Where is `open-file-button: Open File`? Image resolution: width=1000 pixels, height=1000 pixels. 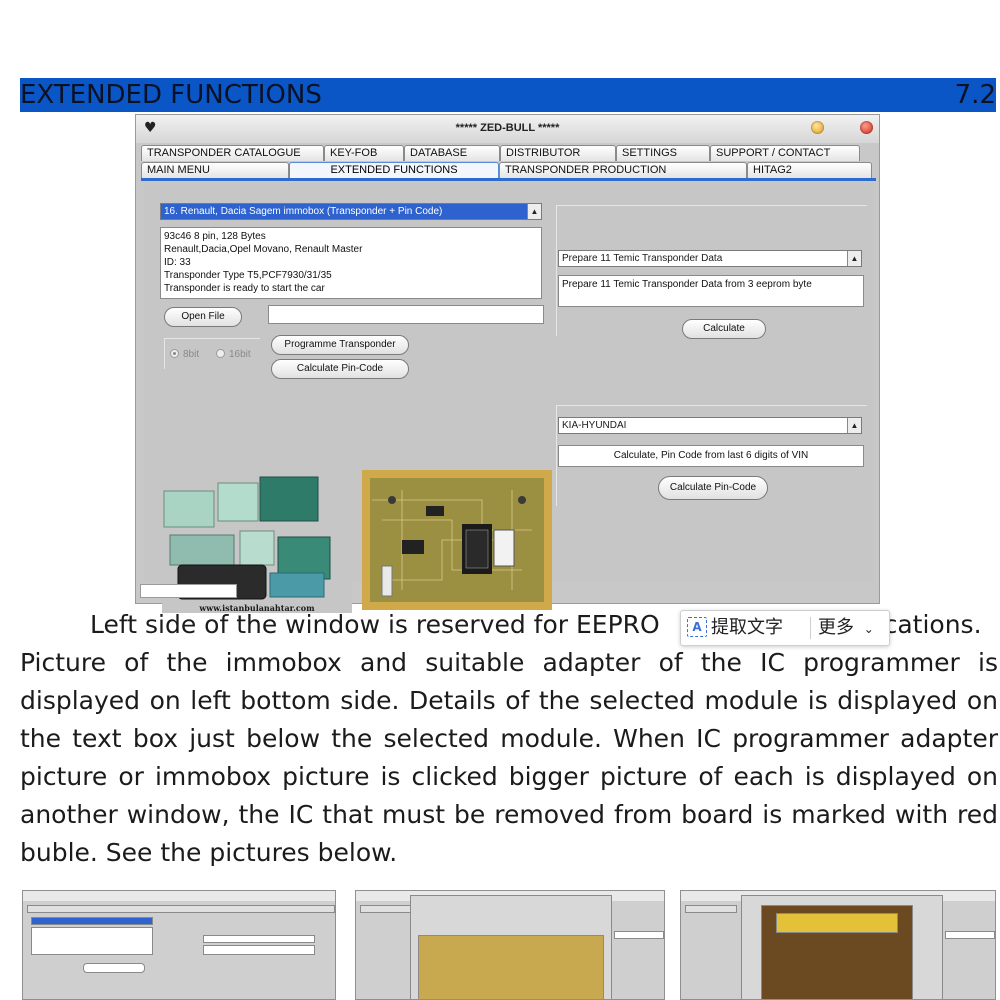
open-file-button: Open File is located at coordinates (203, 317).